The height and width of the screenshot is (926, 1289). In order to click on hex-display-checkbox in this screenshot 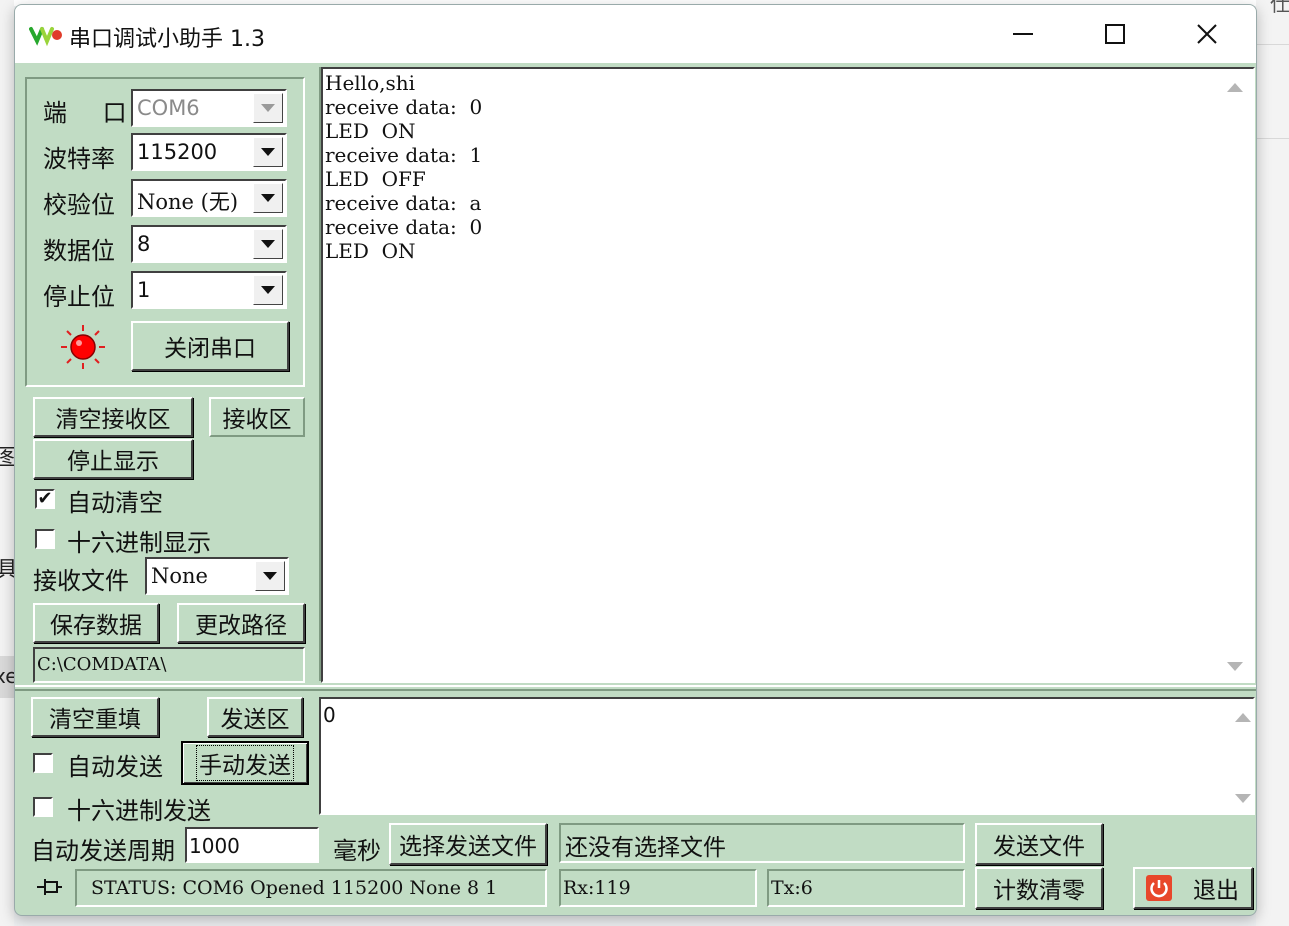, I will do `click(45, 539)`.